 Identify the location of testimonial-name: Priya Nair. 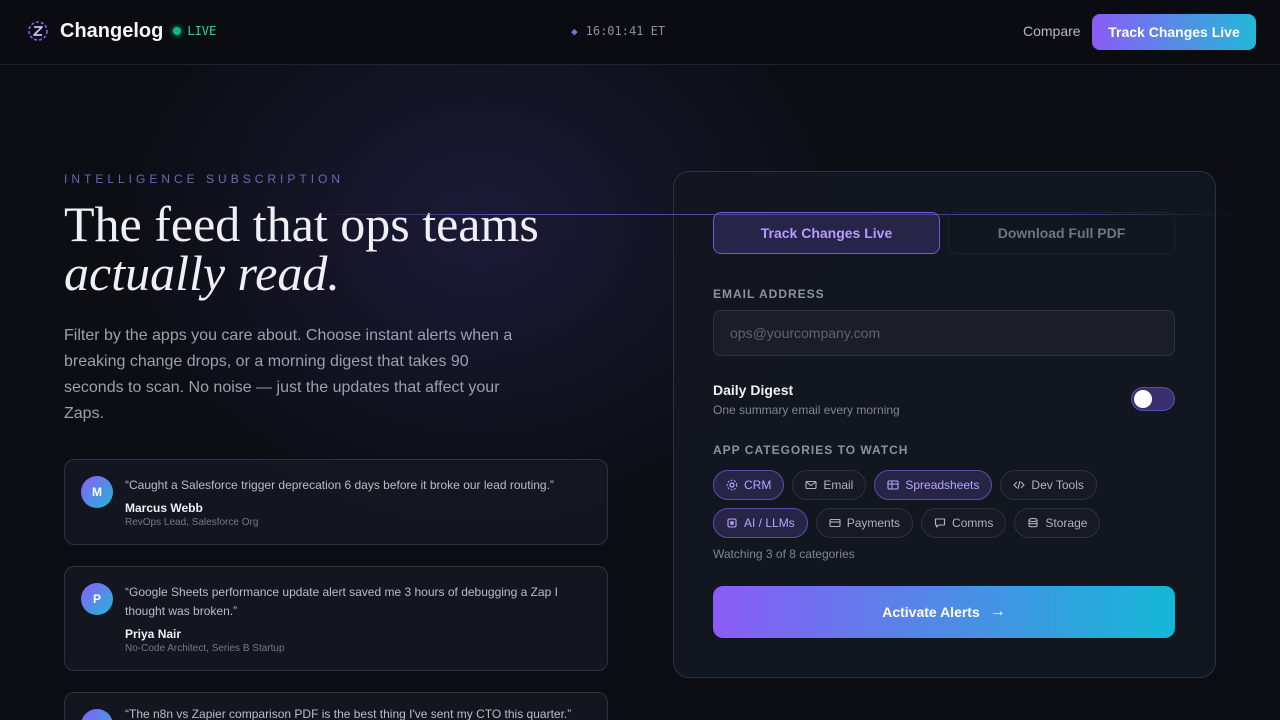
(153, 634).